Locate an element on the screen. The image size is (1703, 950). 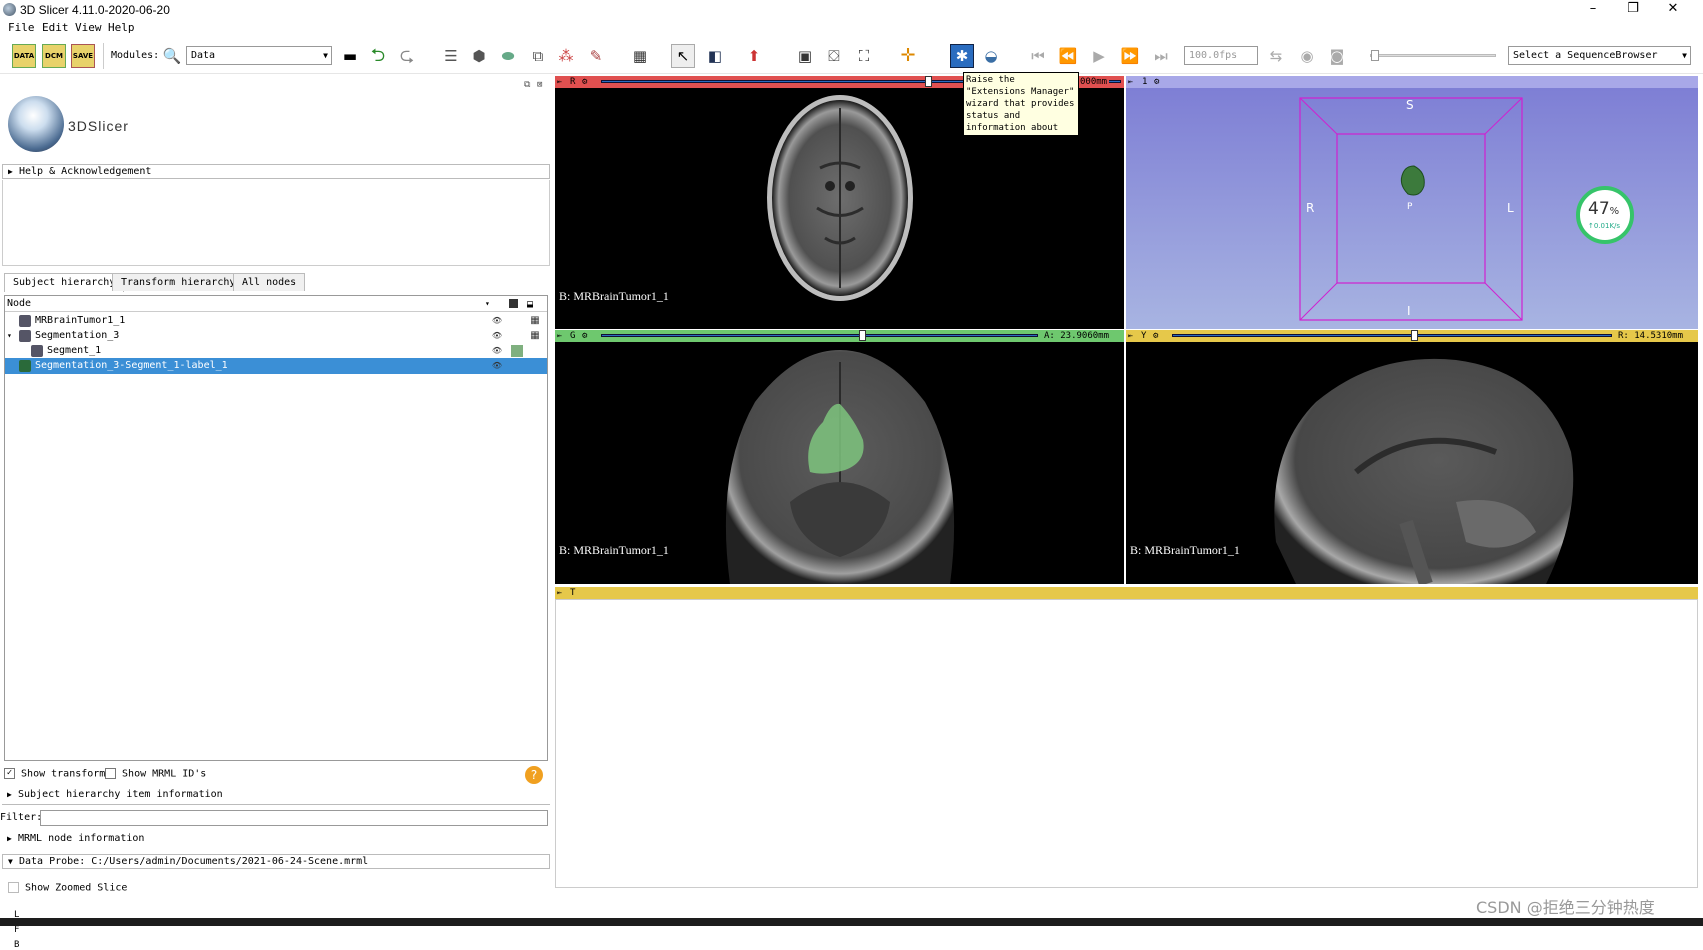
layout-icon: ▦ is located at coordinates (640, 56).